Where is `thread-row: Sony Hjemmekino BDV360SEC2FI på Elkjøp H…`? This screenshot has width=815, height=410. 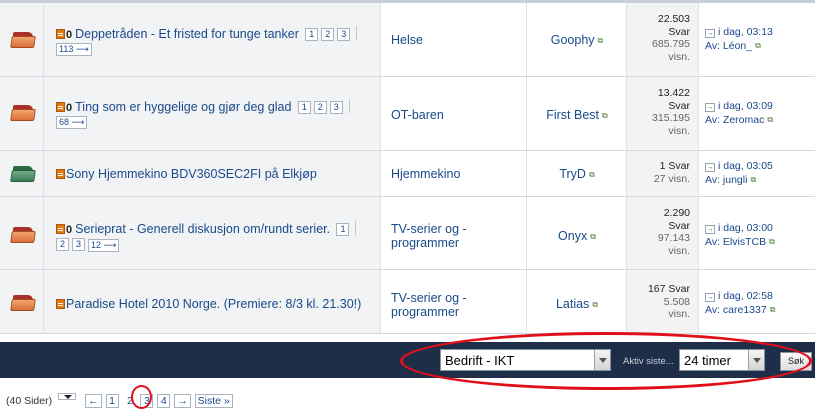 thread-row: Sony Hjemmekino BDV360SEC2FI på Elkjøp H… is located at coordinates (407, 174).